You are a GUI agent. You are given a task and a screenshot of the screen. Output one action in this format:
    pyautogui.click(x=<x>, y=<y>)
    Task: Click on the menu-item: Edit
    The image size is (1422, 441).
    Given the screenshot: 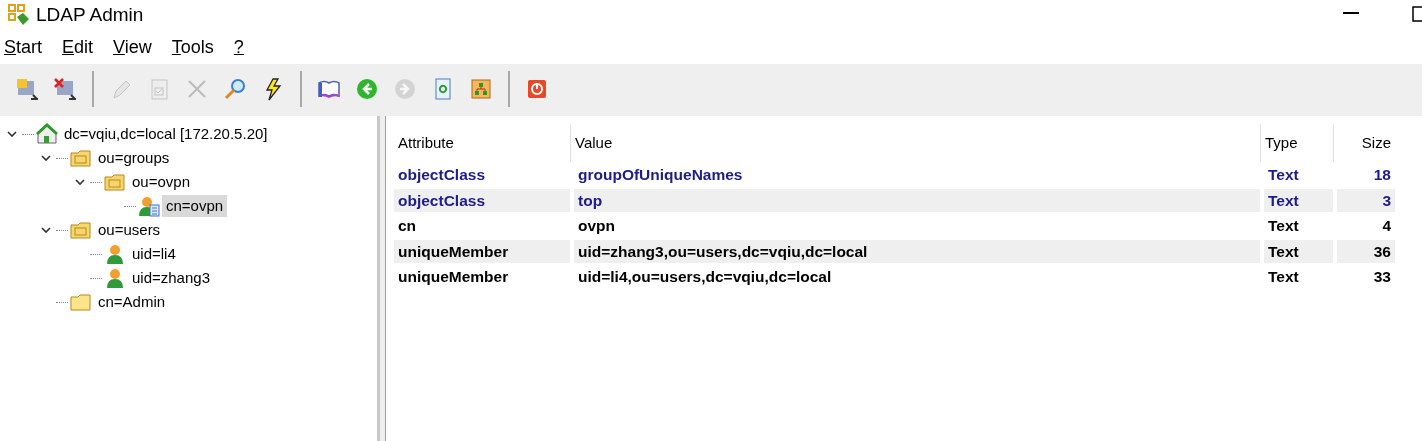 What is the action you would take?
    pyautogui.click(x=78, y=47)
    